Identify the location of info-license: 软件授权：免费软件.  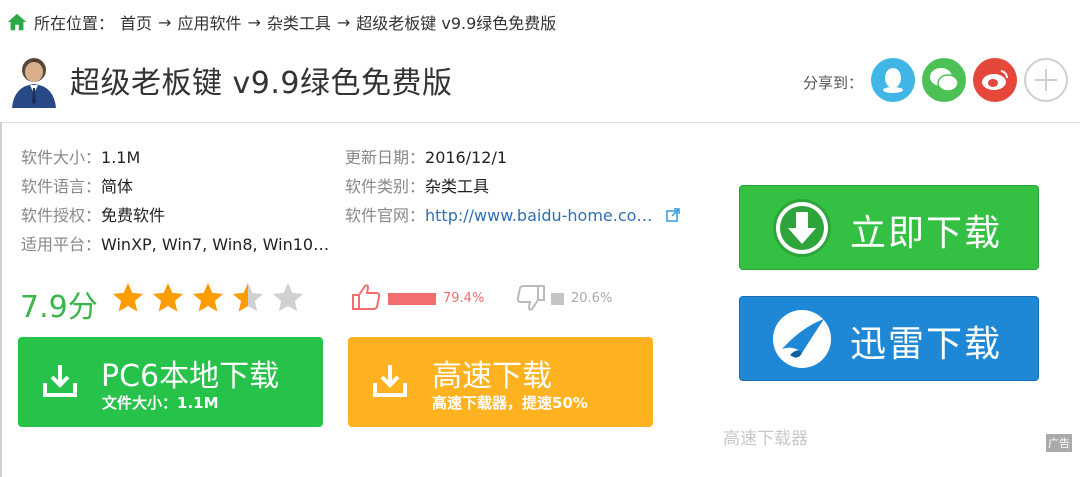
(93, 216).